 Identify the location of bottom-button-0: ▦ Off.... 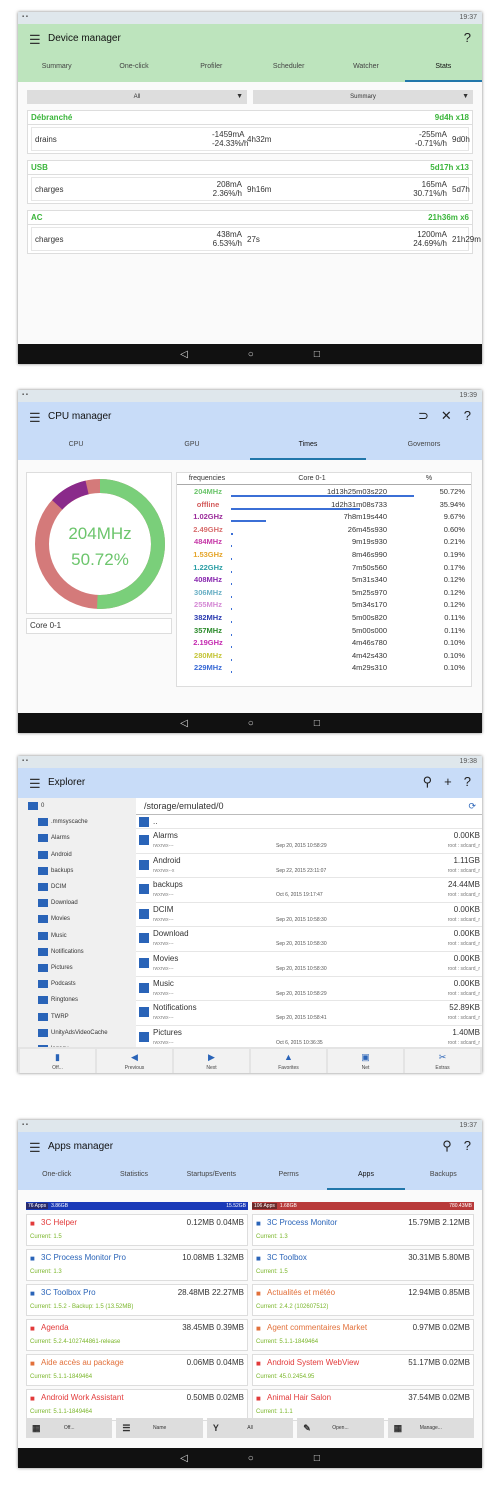
(69, 1428).